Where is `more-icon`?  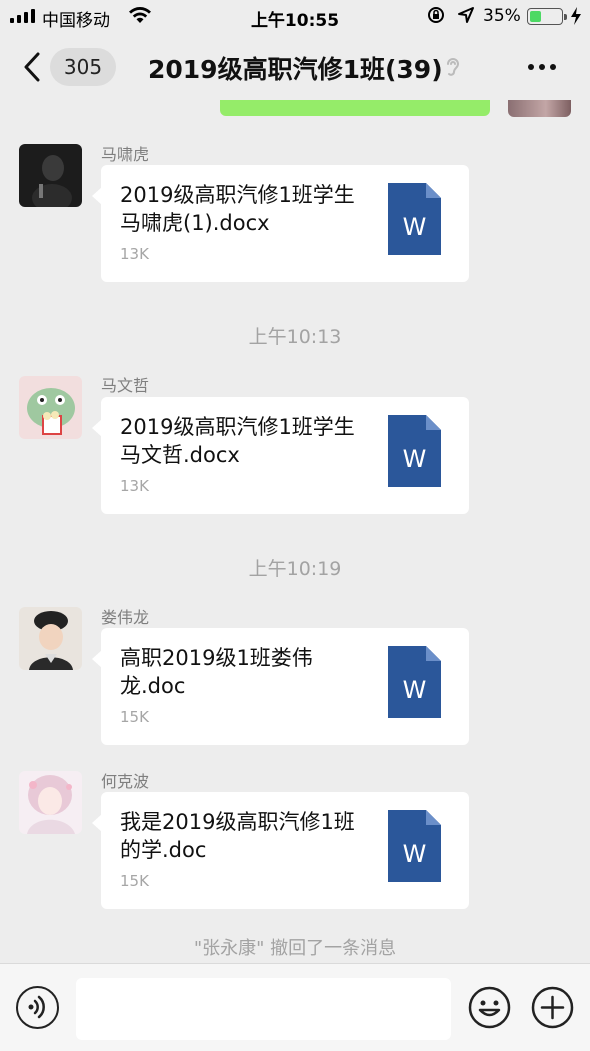
more-icon is located at coordinates (542, 67).